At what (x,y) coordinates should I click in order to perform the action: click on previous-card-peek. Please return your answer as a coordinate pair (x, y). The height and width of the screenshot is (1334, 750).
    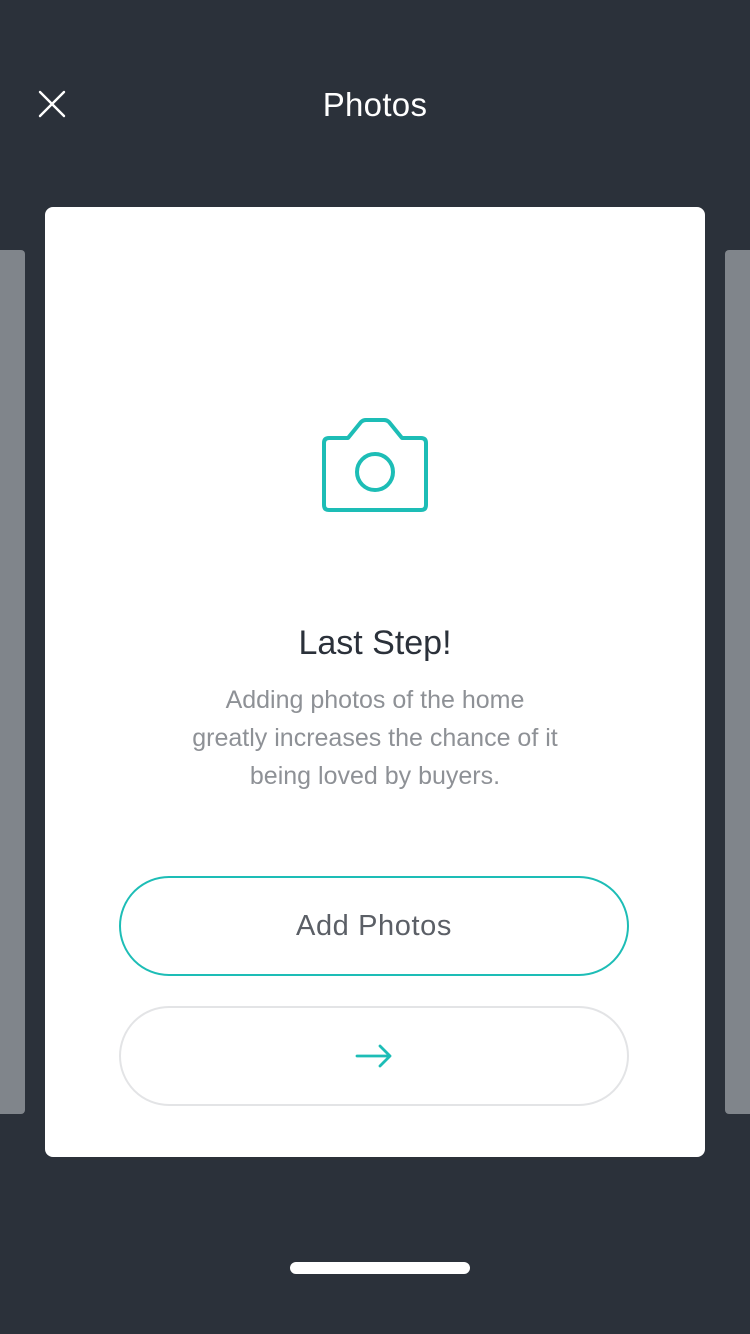
    Looking at the image, I should click on (12, 682).